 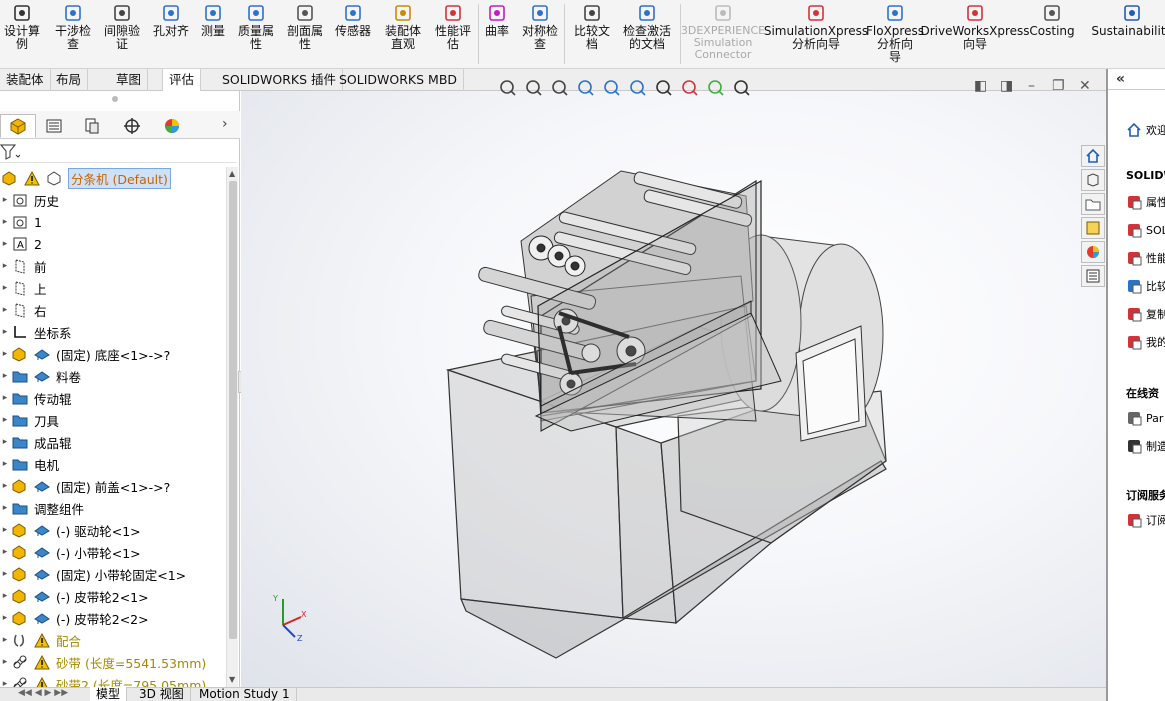 What do you see at coordinates (1144, 342) in the screenshot?
I see `task-pane-link: 我的` at bounding box center [1144, 342].